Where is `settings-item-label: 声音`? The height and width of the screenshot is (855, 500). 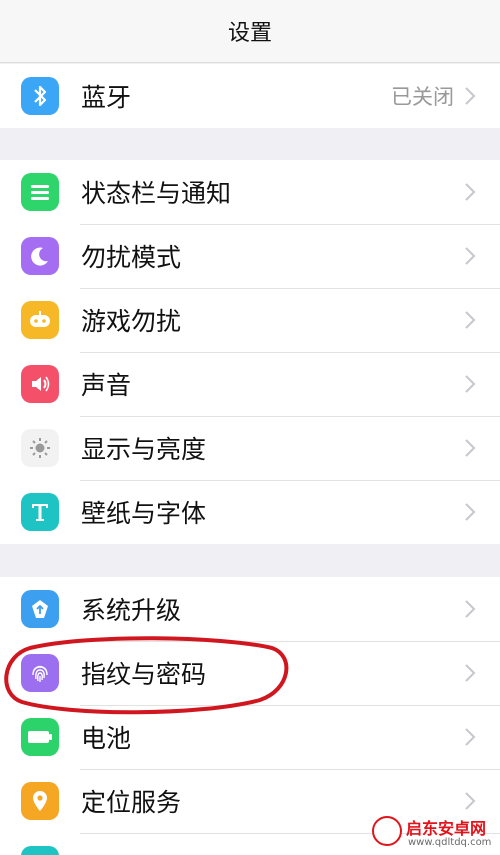
settings-item-label: 声音 is located at coordinates (106, 385).